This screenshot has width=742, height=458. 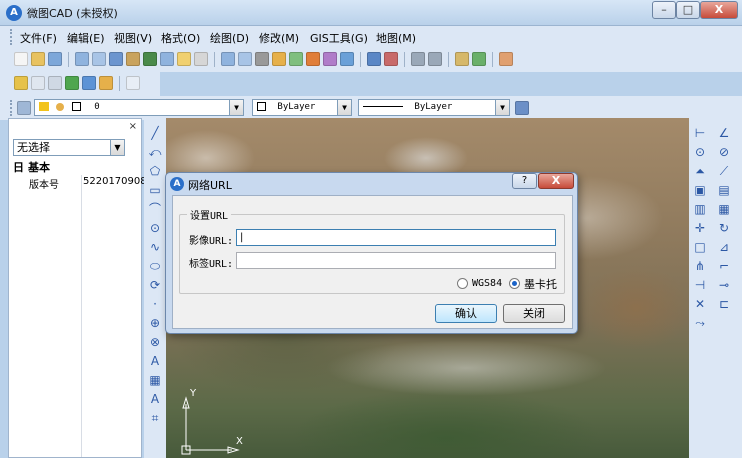 What do you see at coordinates (534, 313) in the screenshot?
I see `cancel-button: 关闭` at bounding box center [534, 313].